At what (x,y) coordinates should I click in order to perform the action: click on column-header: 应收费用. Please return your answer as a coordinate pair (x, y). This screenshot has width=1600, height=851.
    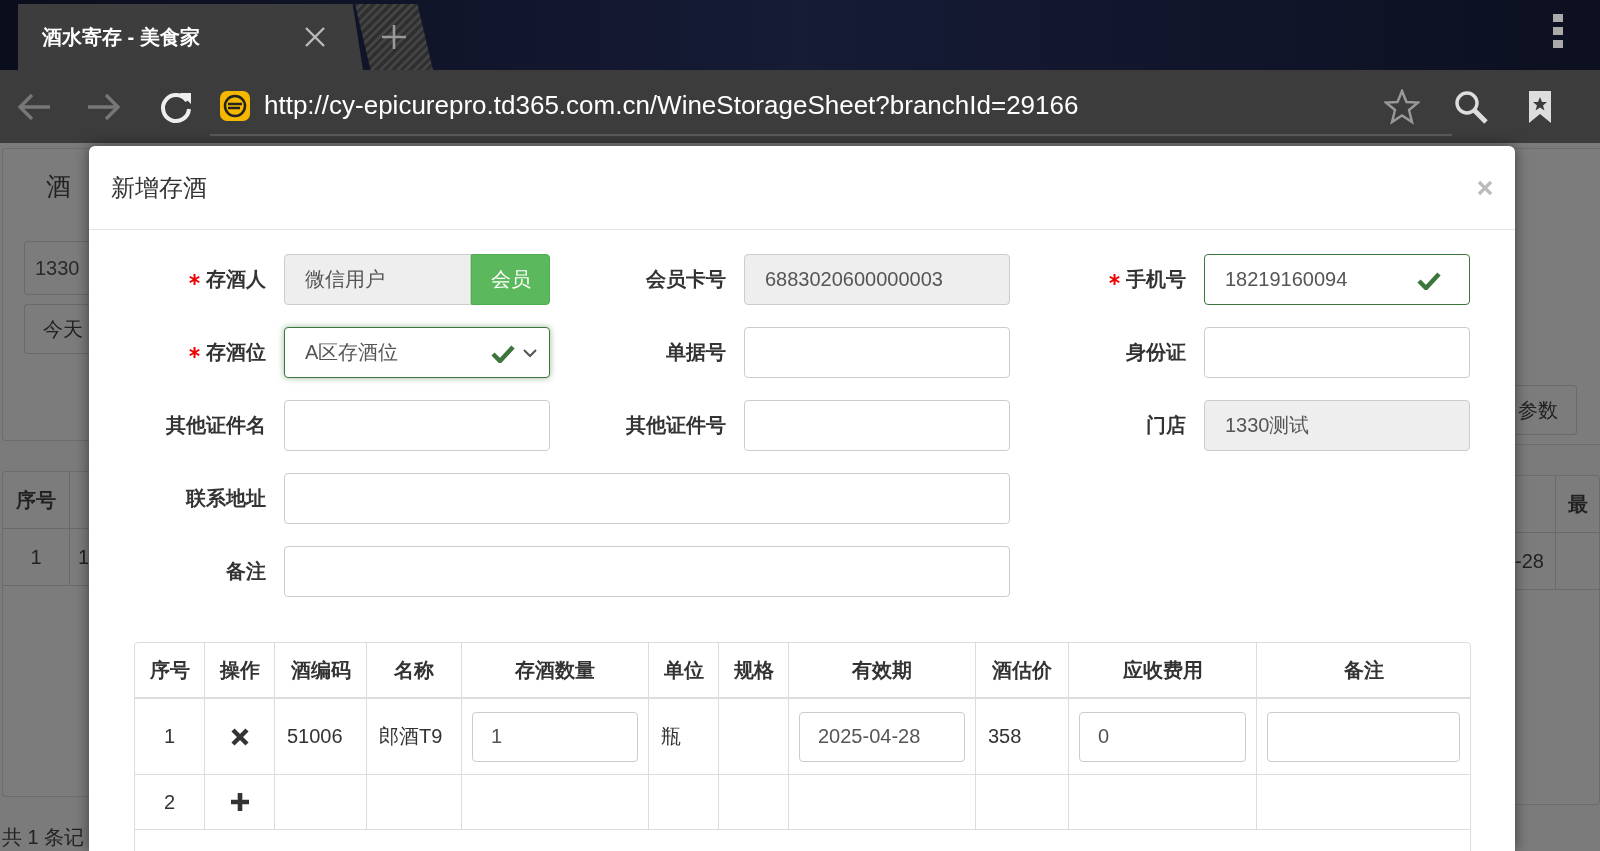
    Looking at the image, I should click on (1163, 671).